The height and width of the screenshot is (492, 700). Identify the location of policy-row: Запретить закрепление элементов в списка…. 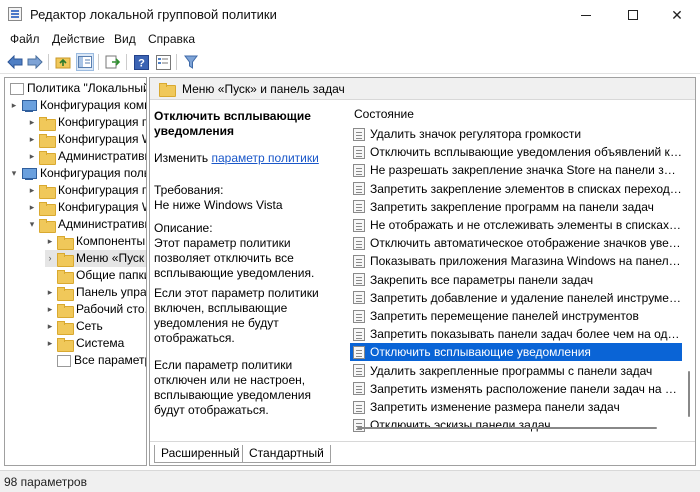
(516, 189).